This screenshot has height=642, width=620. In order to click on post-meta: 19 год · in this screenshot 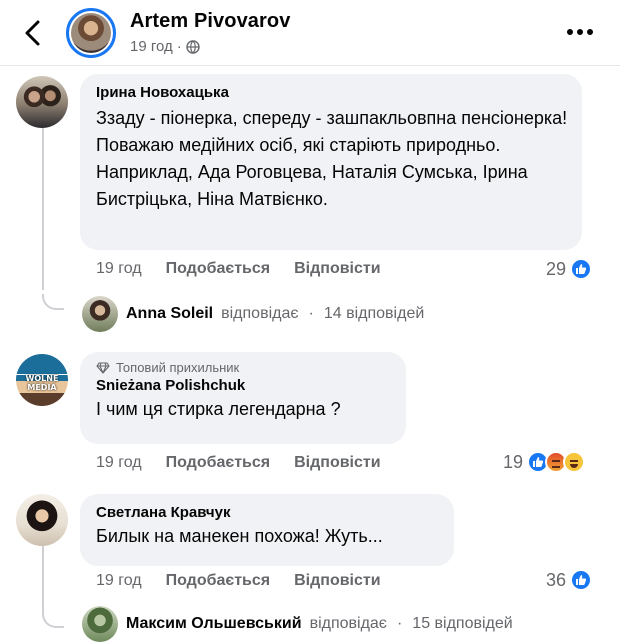, I will do `click(165, 46)`.